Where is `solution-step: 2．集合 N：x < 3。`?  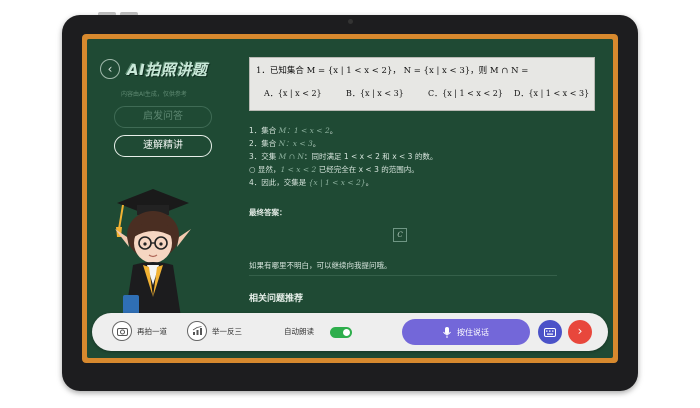
solution-step: 2．集合 N：x < 3。 is located at coordinates (285, 143).